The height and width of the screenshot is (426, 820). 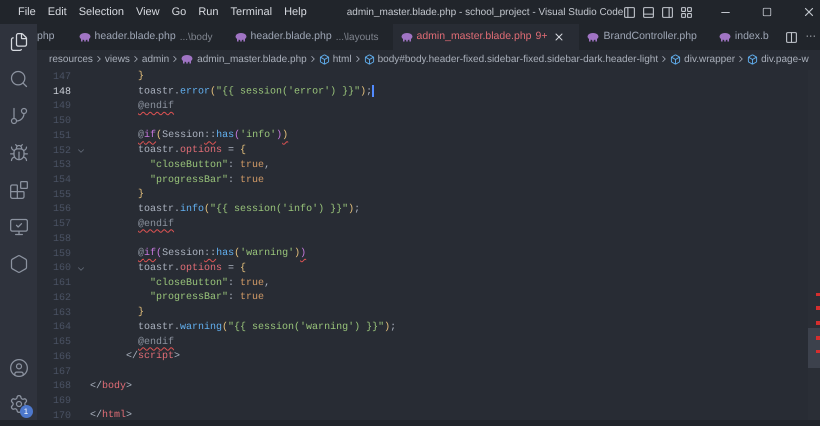 What do you see at coordinates (814, 348) in the screenshot?
I see `scrollbar-thumb` at bounding box center [814, 348].